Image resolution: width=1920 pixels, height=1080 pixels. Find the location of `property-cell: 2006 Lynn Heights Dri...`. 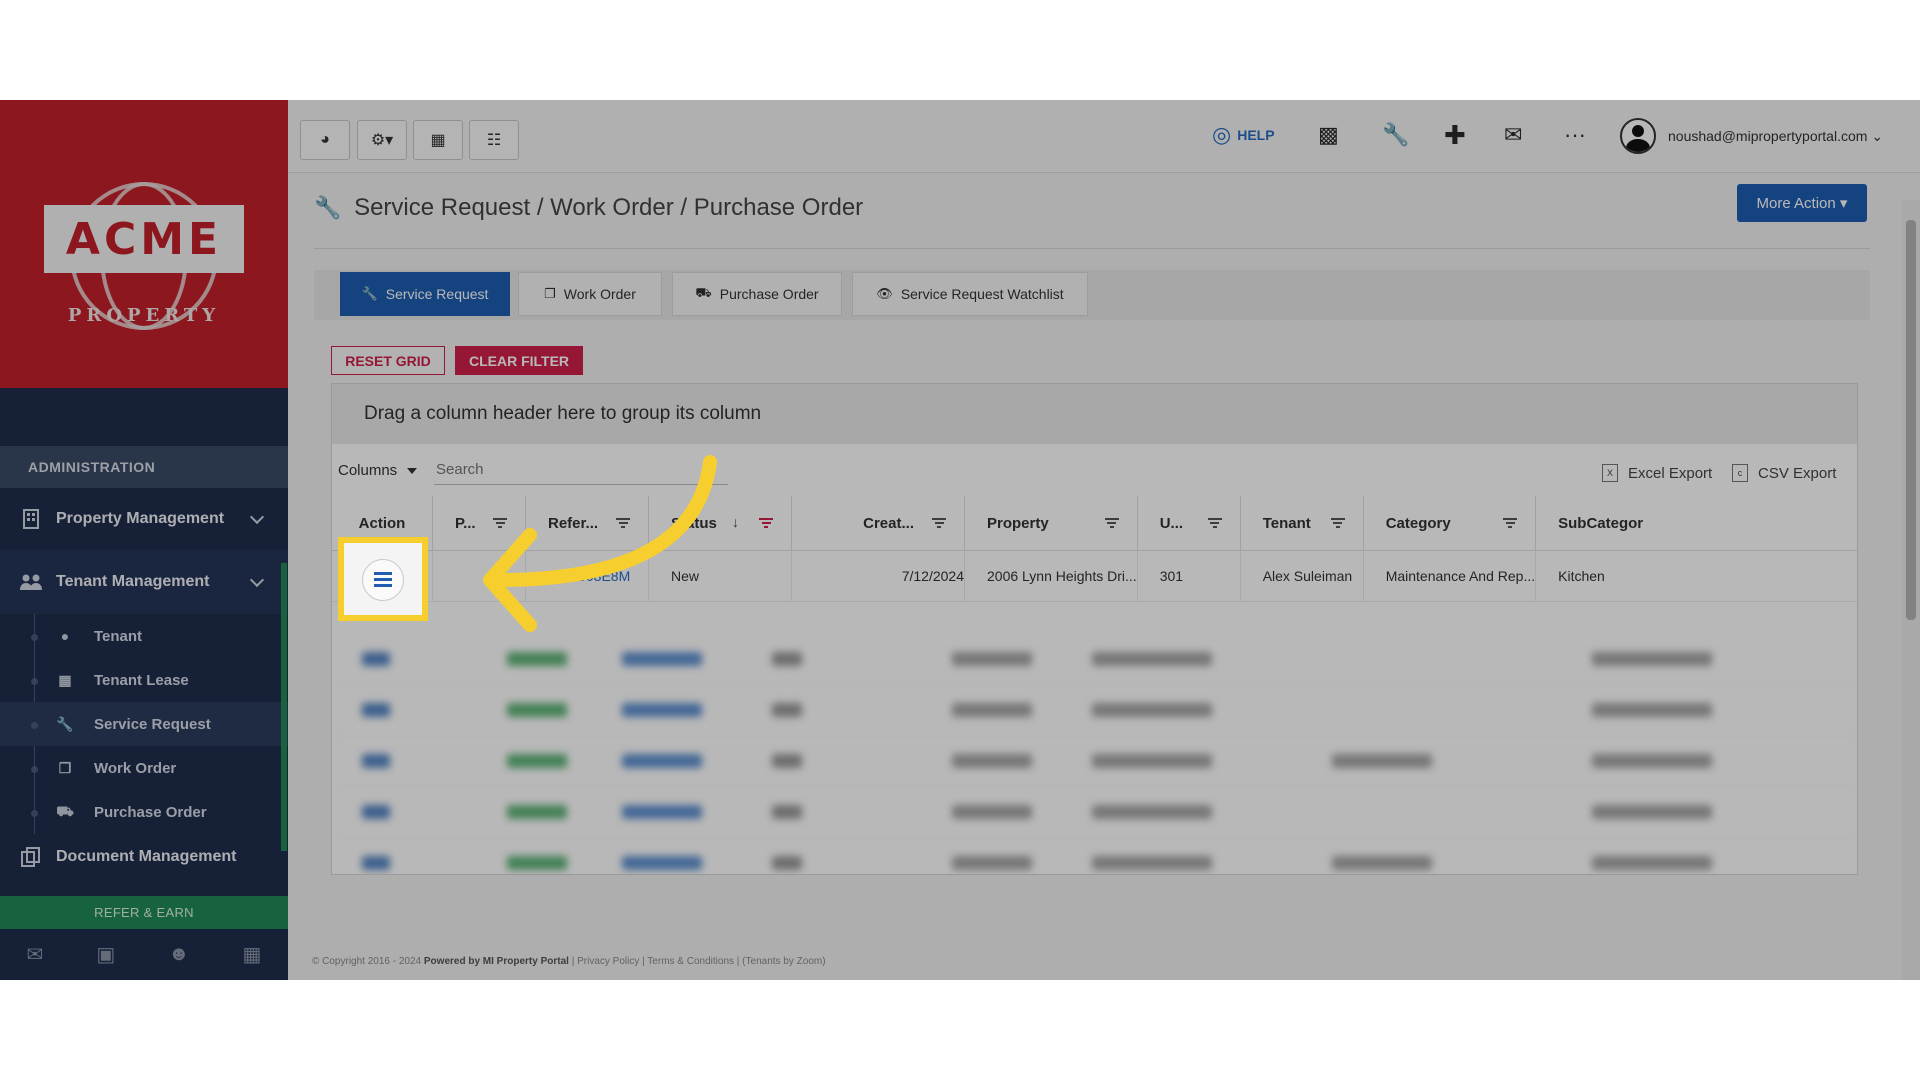

property-cell: 2006 Lynn Heights Dri... is located at coordinates (1051, 576).